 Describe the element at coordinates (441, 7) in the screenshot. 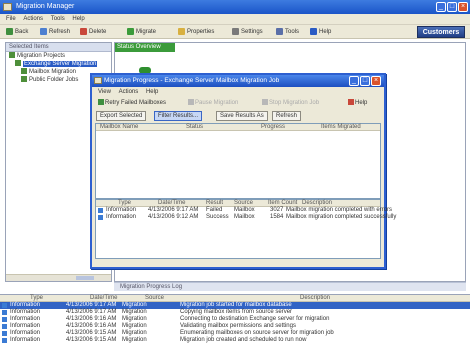

I see `minimize-button: _` at that location.